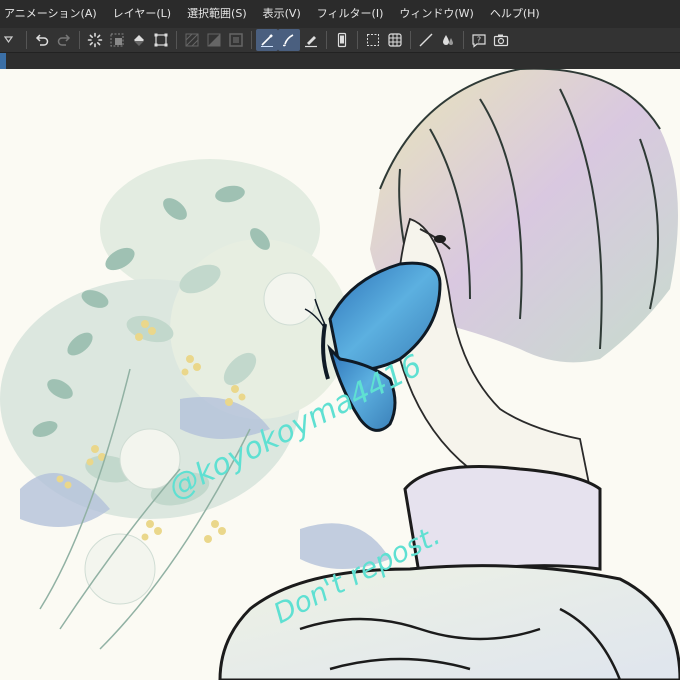 Image resolution: width=680 pixels, height=680 pixels. Describe the element at coordinates (161, 40) in the screenshot. I see `transform-icon` at that location.